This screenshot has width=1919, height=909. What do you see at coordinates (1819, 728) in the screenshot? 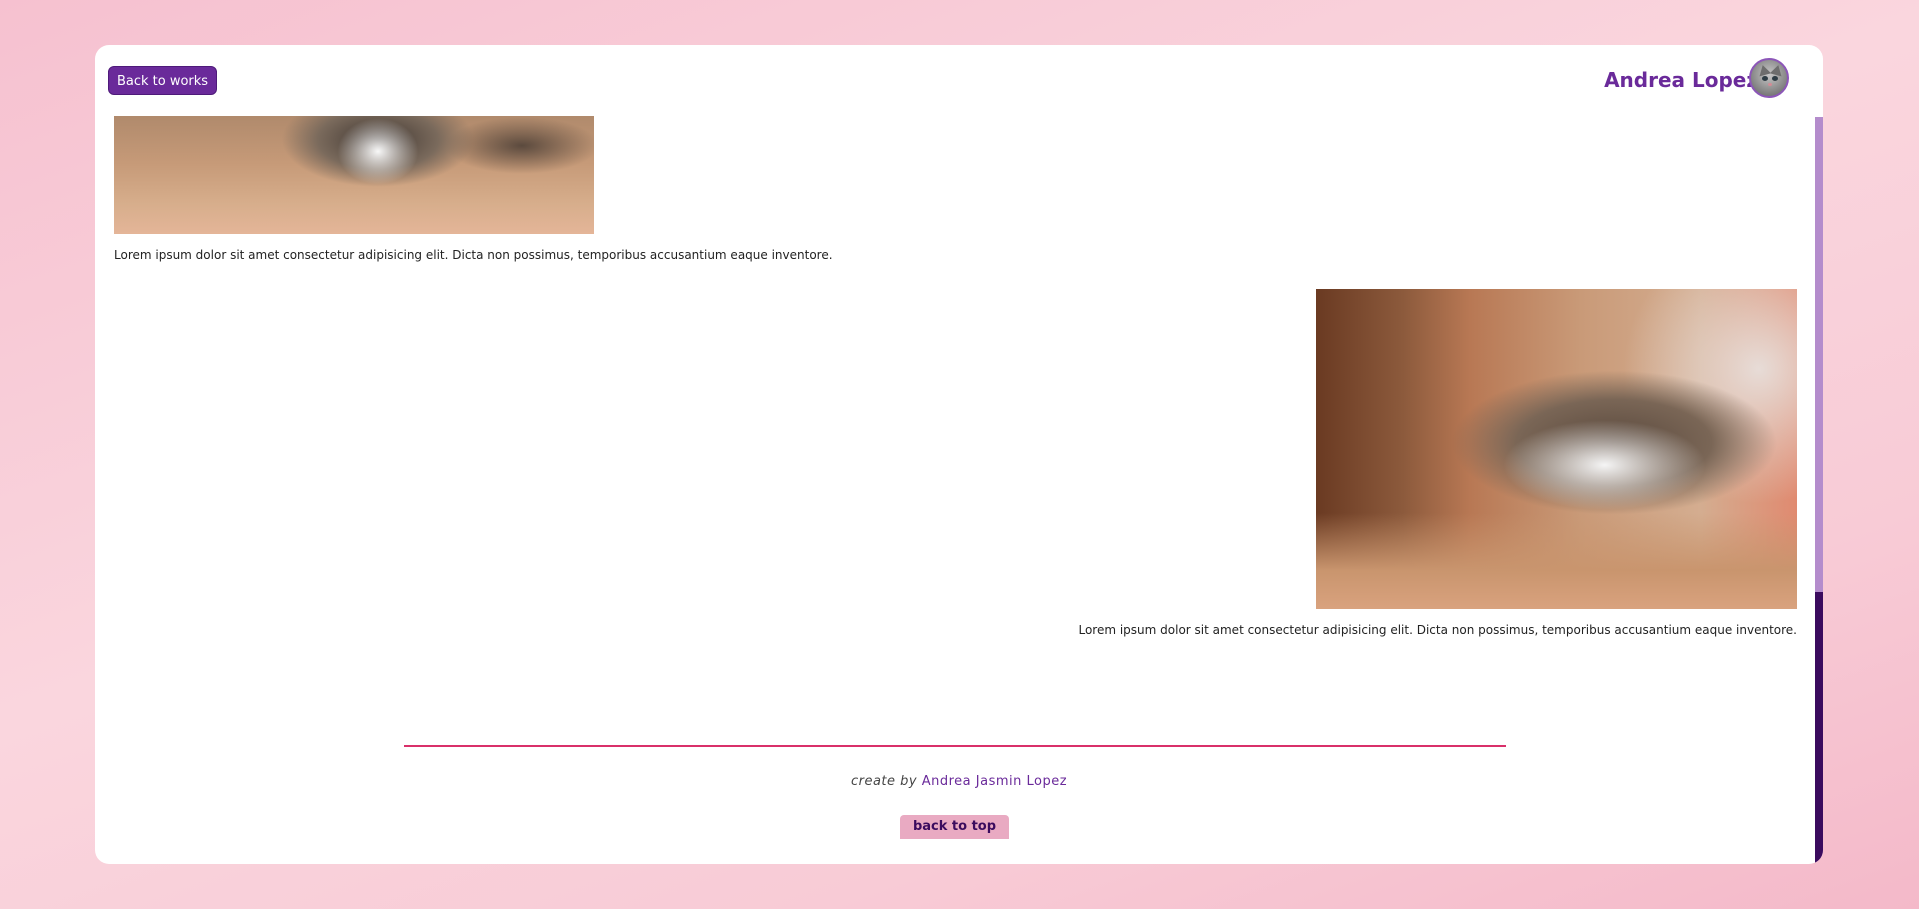
I see `scrollbar-thumb` at bounding box center [1819, 728].